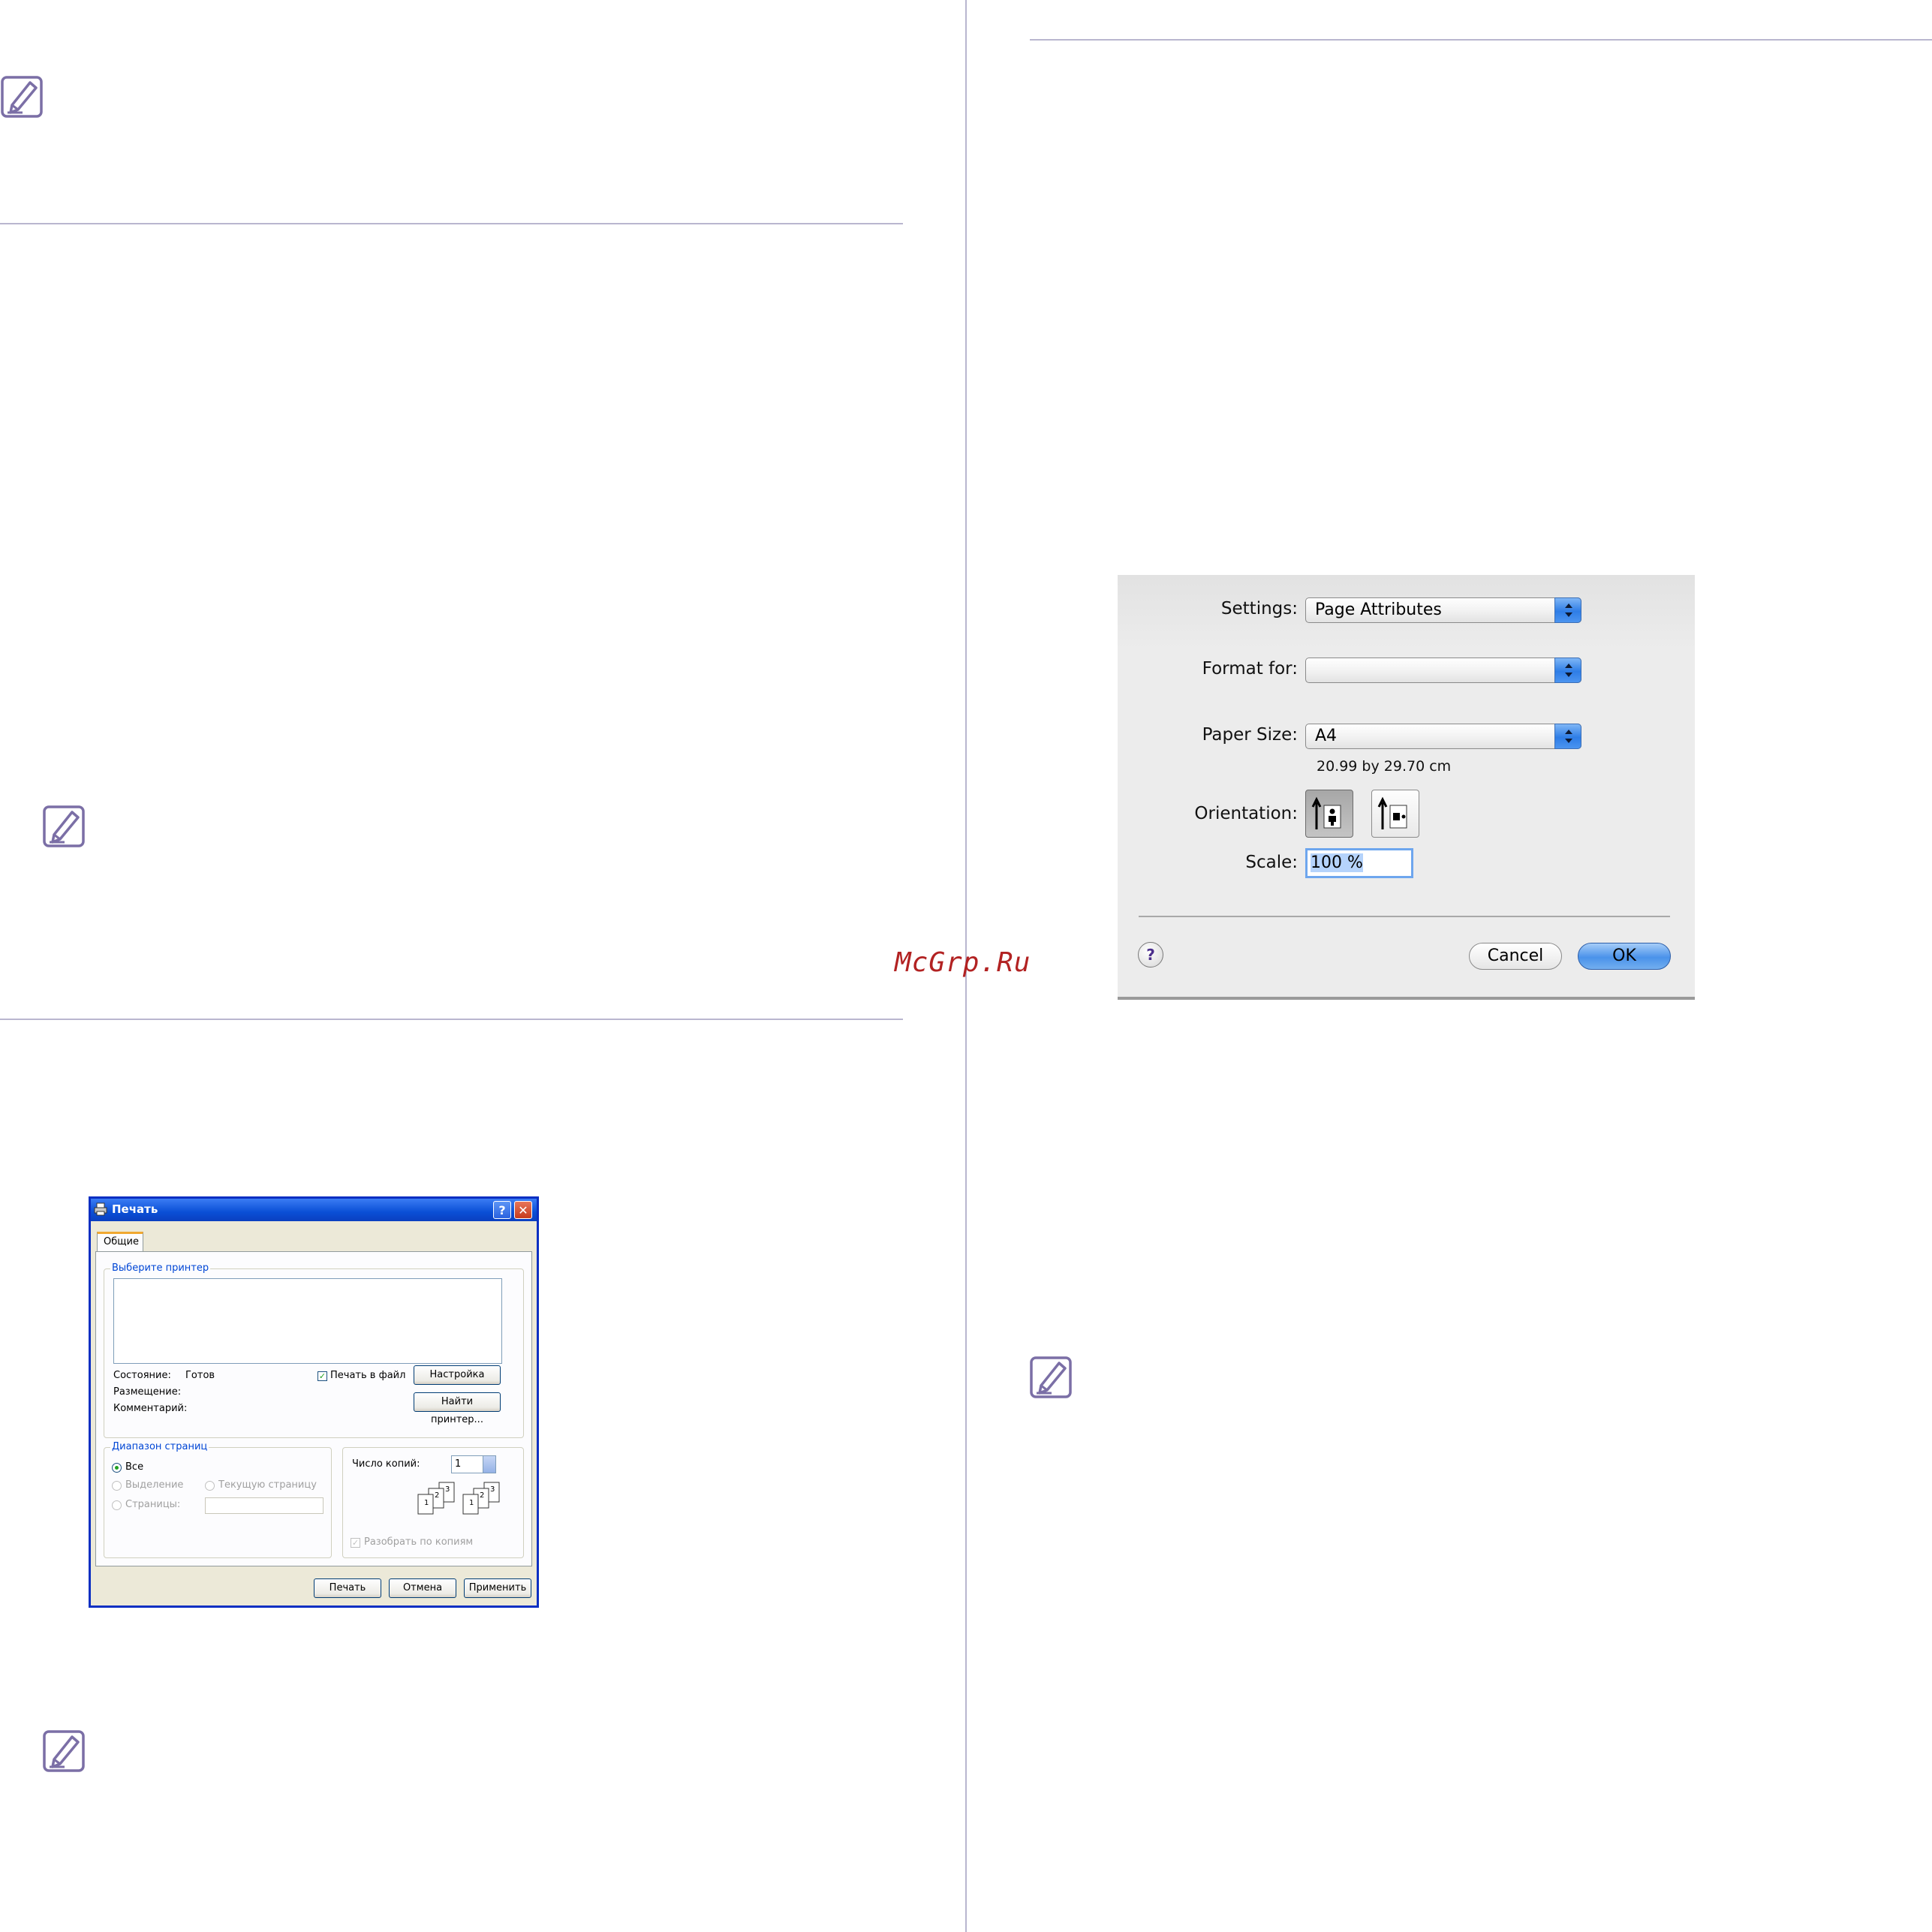  I want to click on range-pages-radio, so click(117, 1505).